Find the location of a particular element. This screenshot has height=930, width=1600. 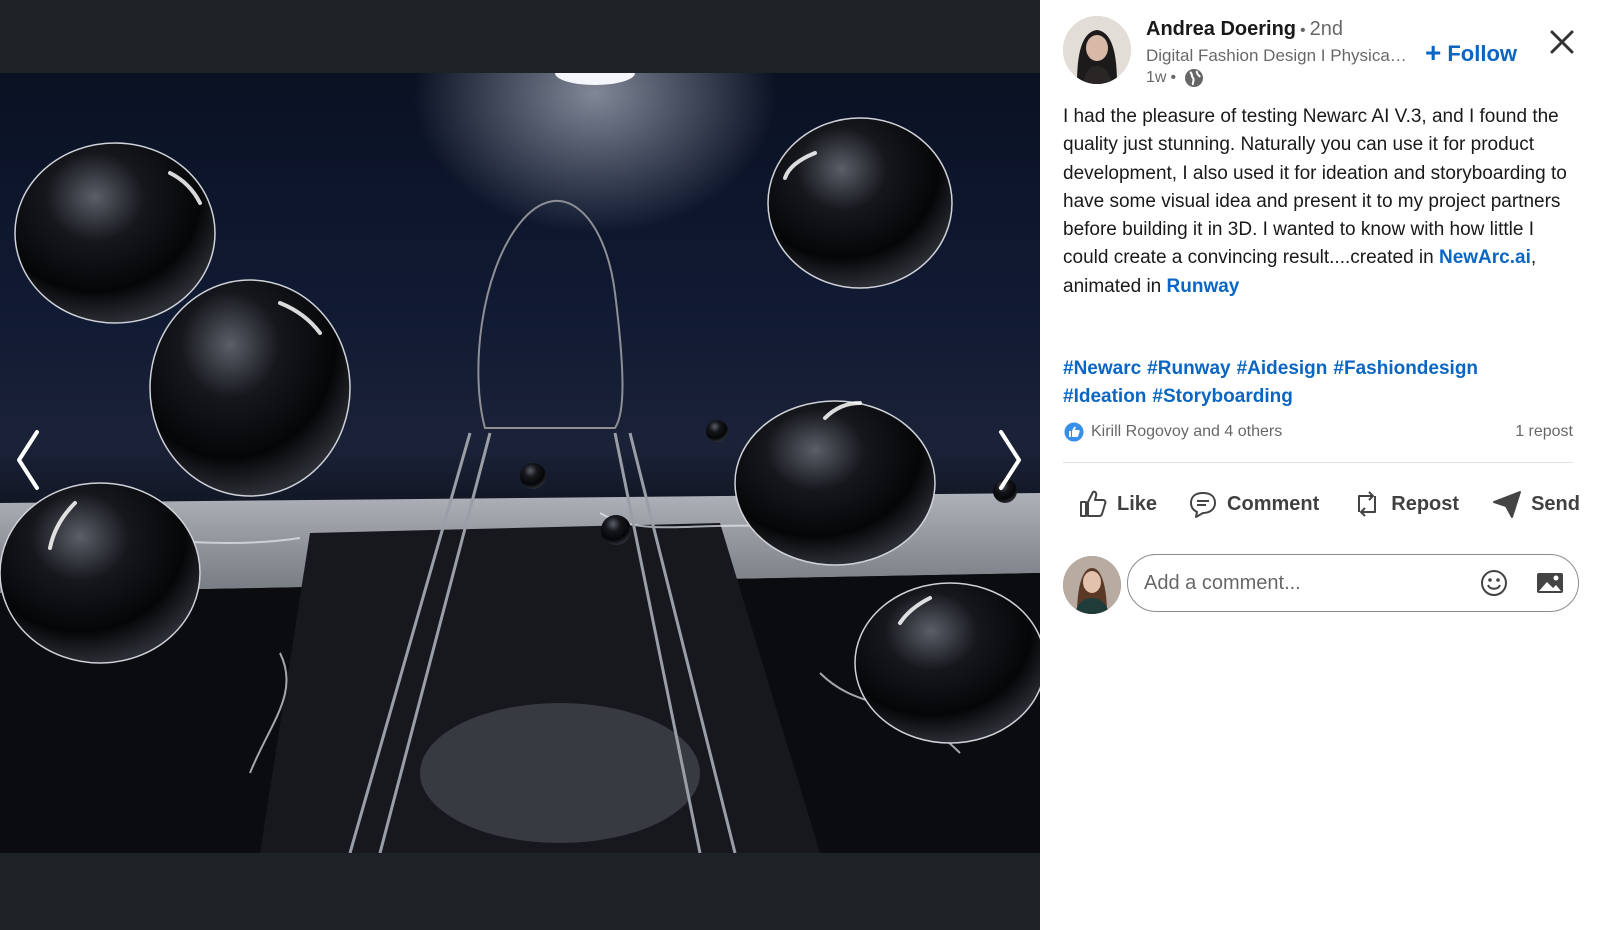

emoji-icon is located at coordinates (1494, 583).